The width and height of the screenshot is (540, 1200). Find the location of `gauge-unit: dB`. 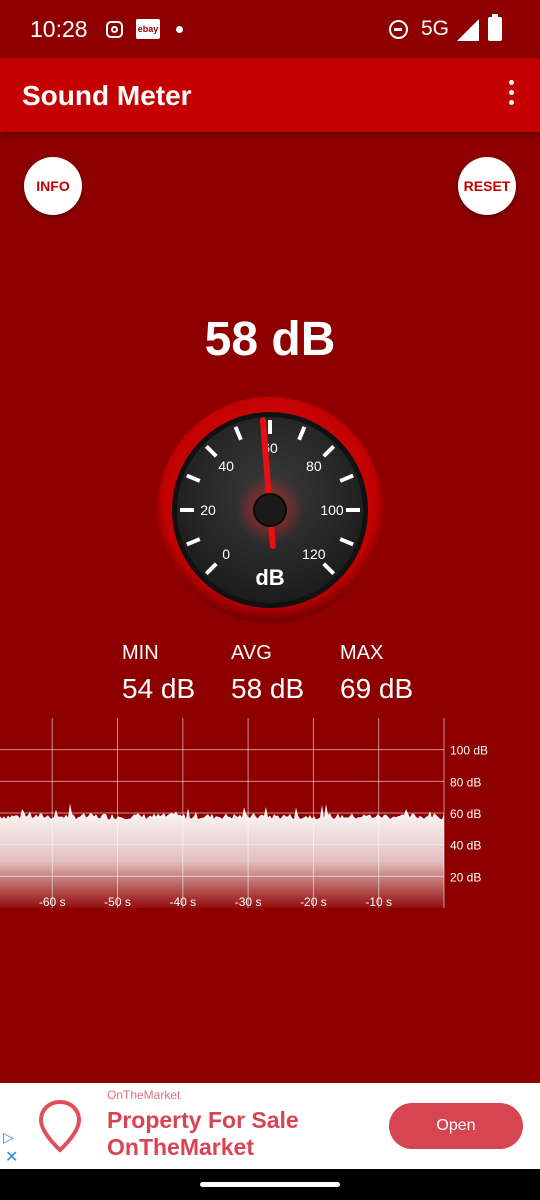

gauge-unit: dB is located at coordinates (269, 577).